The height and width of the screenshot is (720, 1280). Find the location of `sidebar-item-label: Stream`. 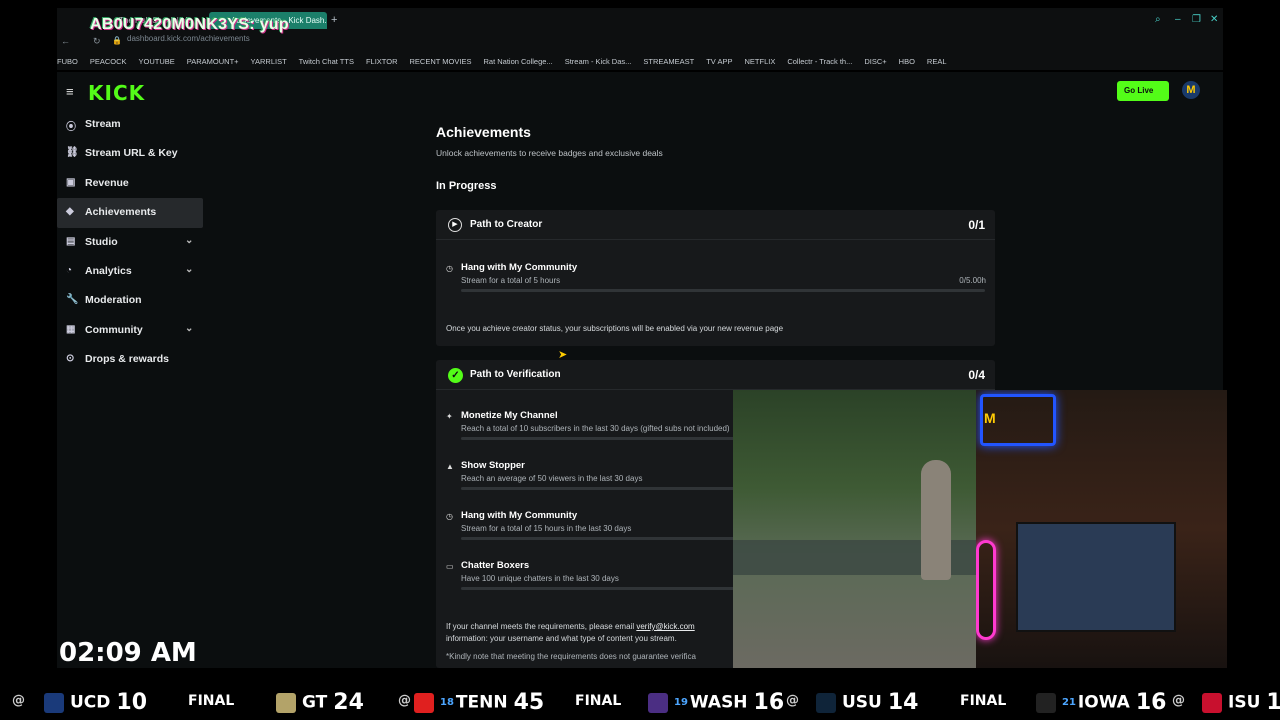

sidebar-item-label: Stream is located at coordinates (103, 124).